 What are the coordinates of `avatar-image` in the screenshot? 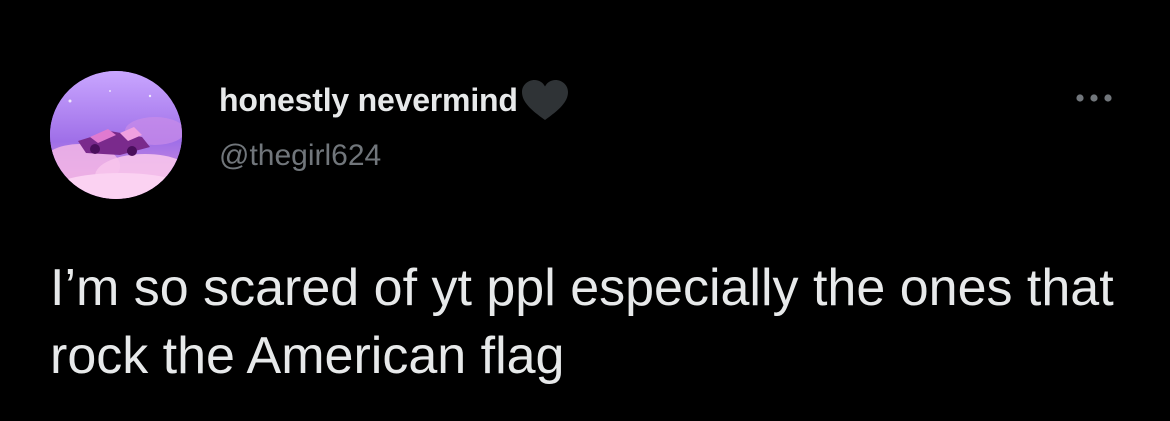 It's located at (116, 135).